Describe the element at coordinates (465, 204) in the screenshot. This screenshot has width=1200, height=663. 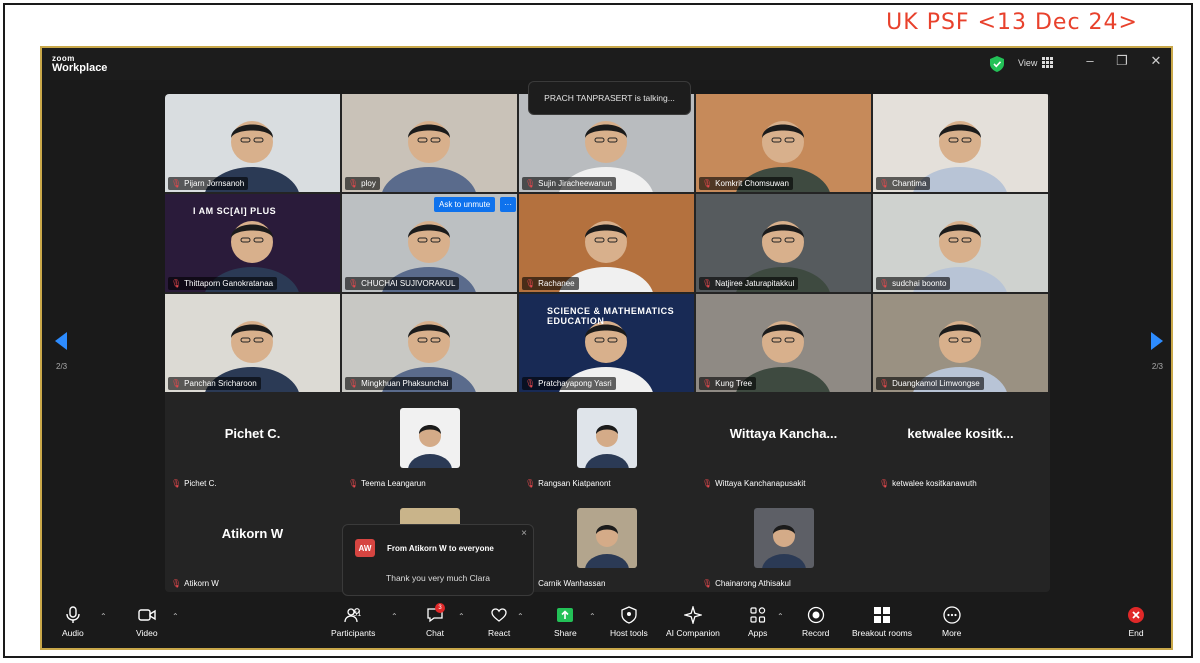
I see `ask-to-unmute-button: Ask to unmute` at that location.